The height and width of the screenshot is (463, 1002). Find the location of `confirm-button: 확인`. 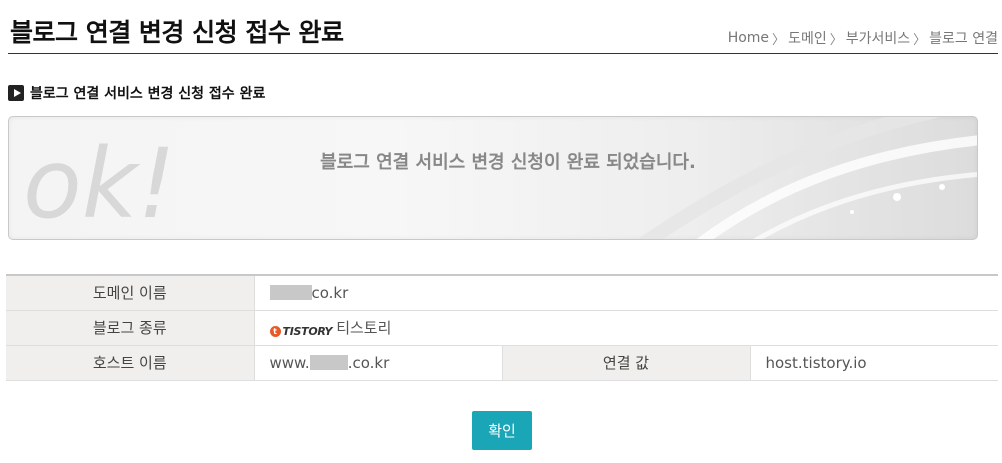

confirm-button: 확인 is located at coordinates (502, 430).